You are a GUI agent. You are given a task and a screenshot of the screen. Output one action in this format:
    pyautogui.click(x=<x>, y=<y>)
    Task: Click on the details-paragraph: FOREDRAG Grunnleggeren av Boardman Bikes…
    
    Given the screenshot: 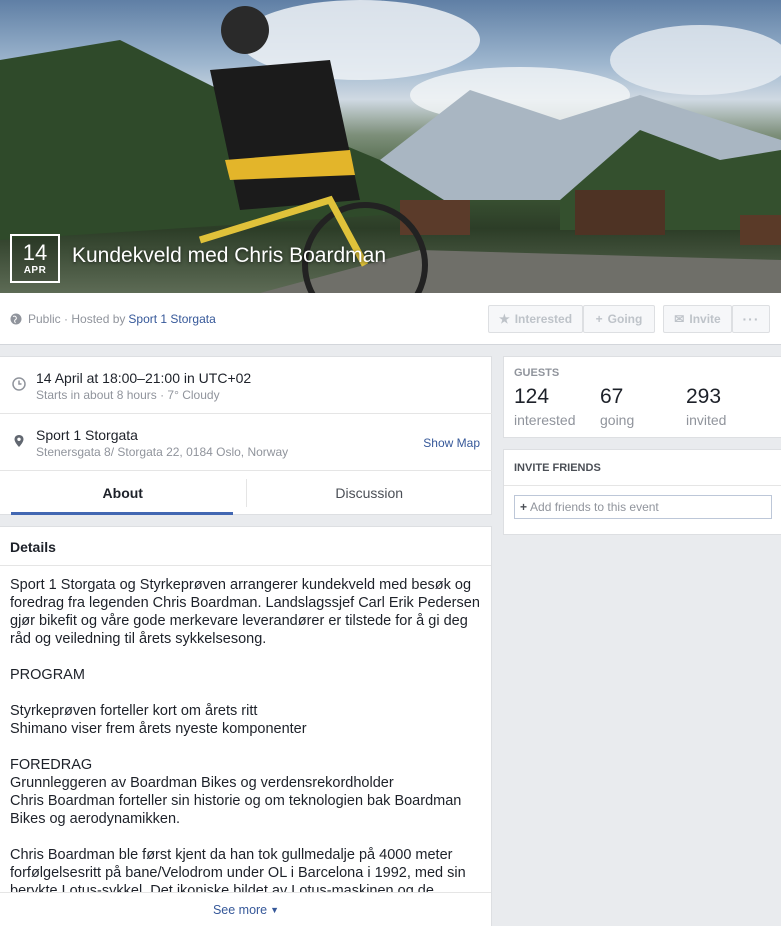 What is the action you would take?
    pyautogui.click(x=236, y=792)
    